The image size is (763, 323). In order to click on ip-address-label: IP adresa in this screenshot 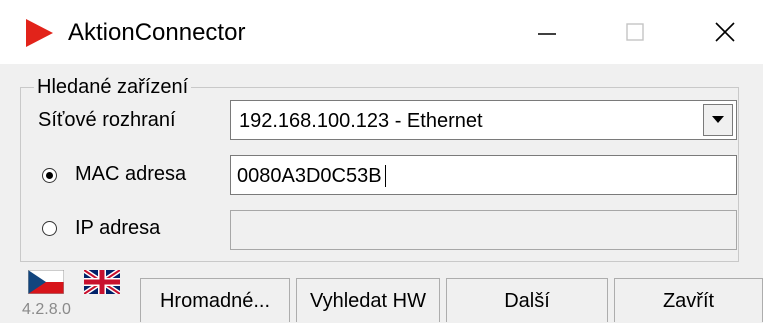, I will do `click(118, 228)`.